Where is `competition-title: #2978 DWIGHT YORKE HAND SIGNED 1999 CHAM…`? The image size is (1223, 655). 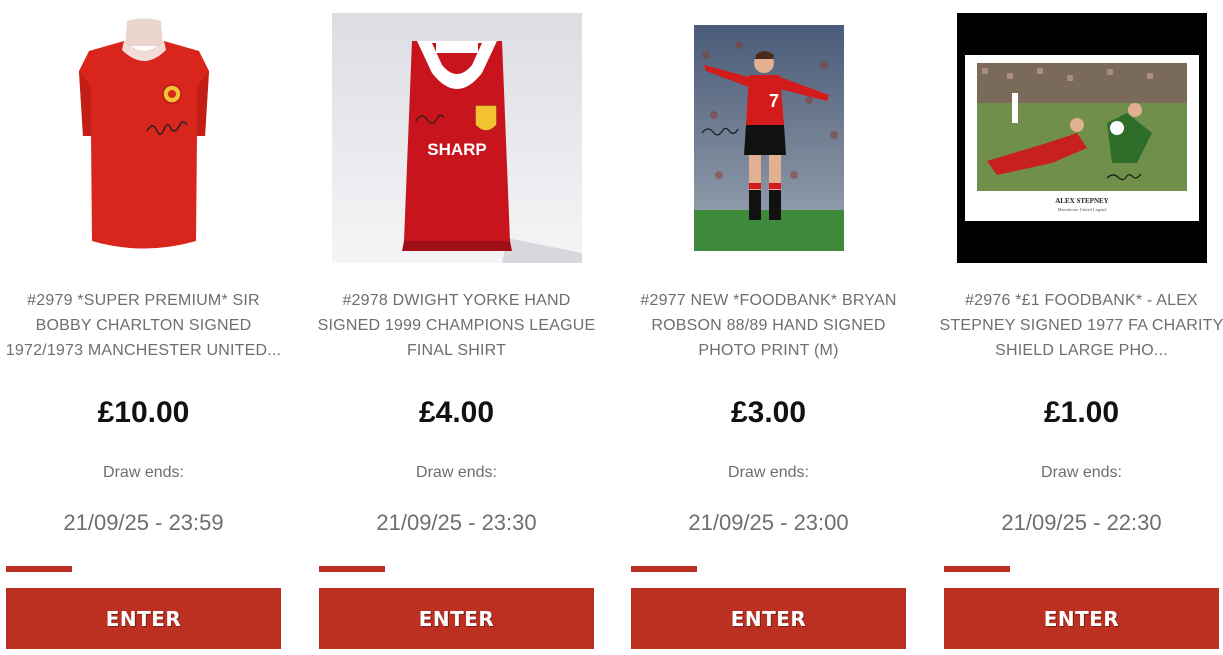 competition-title: #2978 DWIGHT YORKE HAND SIGNED 1999 CHAM… is located at coordinates (456, 325).